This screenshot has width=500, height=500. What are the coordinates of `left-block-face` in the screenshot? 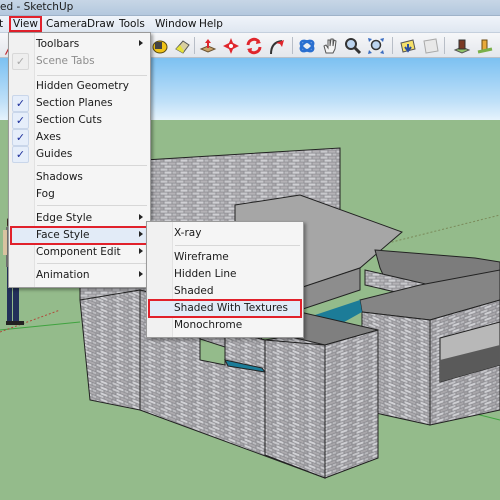 It's located at (110, 350).